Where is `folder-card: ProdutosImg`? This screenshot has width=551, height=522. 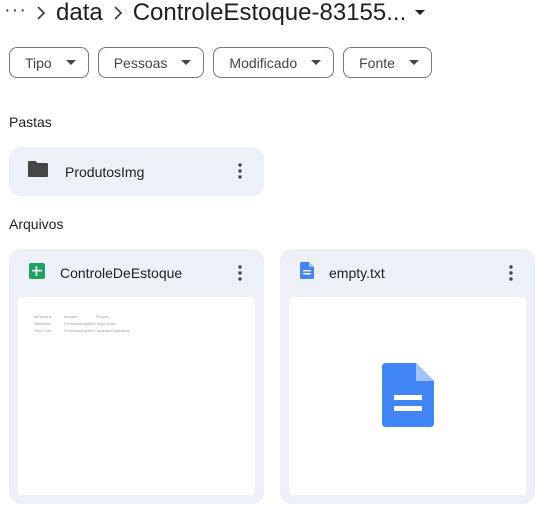 folder-card: ProdutosImg is located at coordinates (136, 171).